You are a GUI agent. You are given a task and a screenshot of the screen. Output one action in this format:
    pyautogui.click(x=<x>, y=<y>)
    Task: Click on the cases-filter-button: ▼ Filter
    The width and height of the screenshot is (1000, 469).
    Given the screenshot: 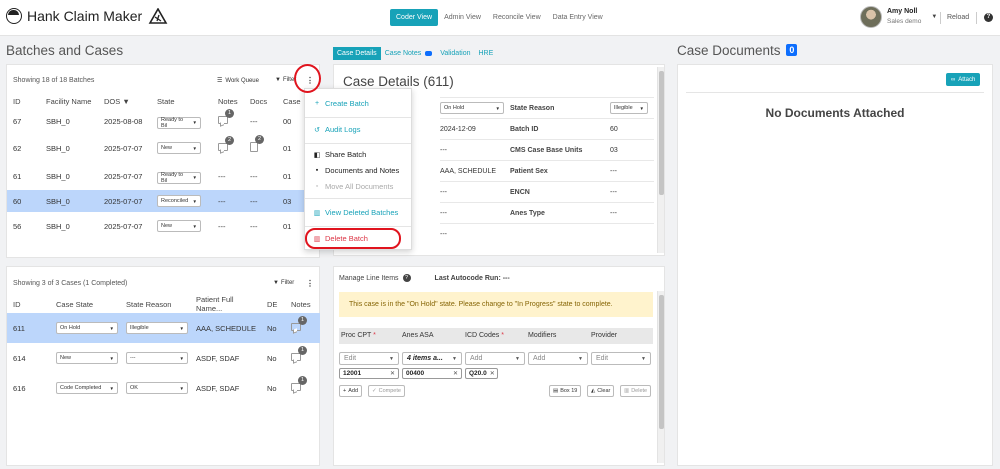 What is the action you would take?
    pyautogui.click(x=283, y=283)
    